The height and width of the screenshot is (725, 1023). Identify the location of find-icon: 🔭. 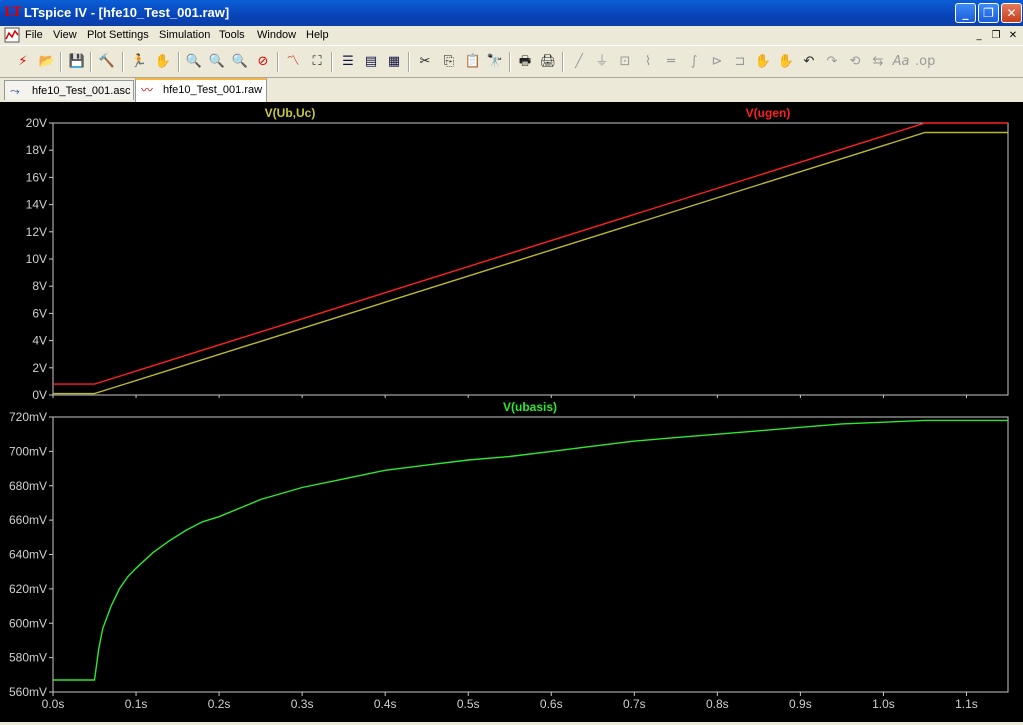
(495, 62).